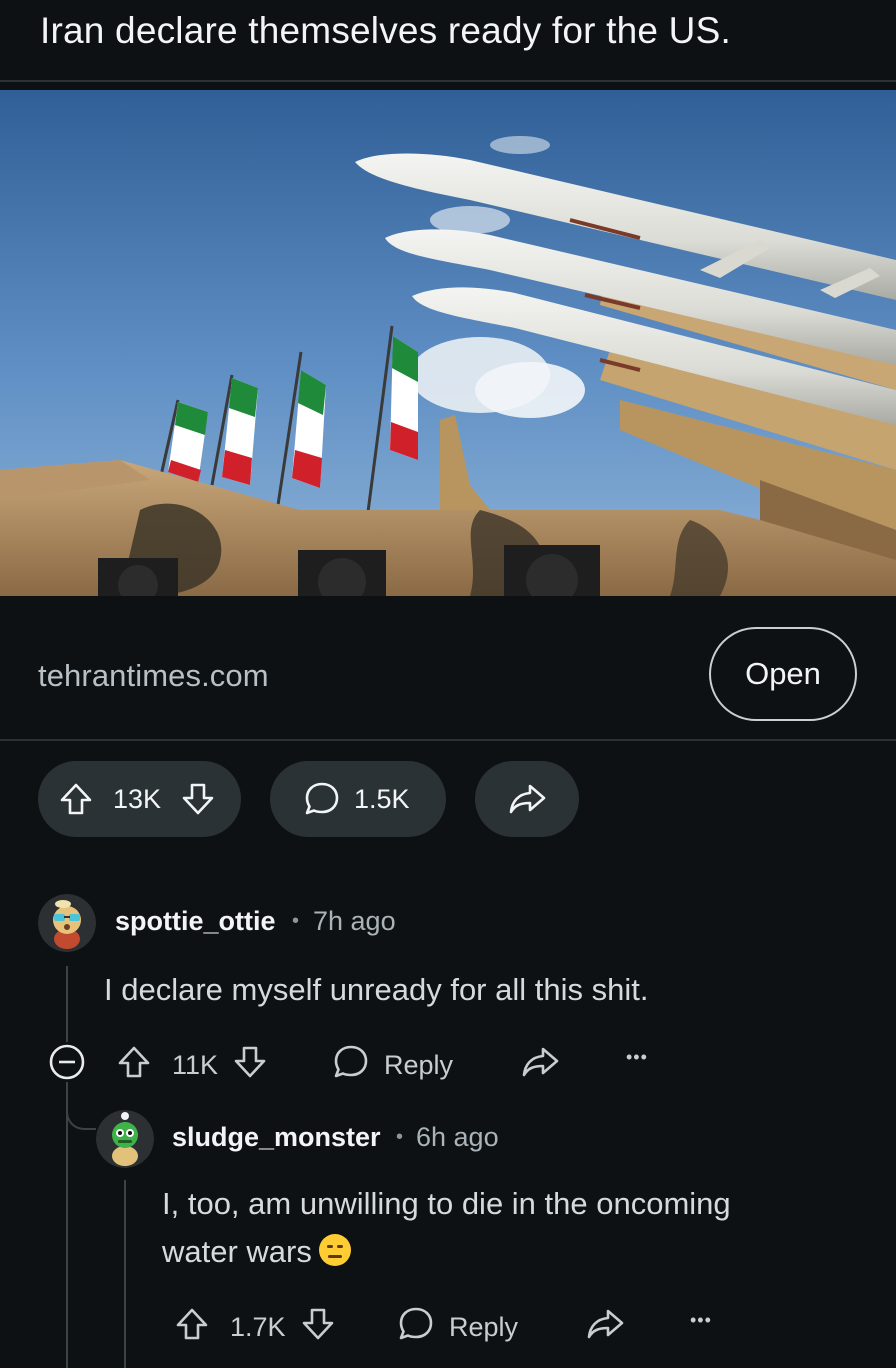 The width and height of the screenshot is (896, 1368). I want to click on comment-author: sludge_monster, so click(276, 1137).